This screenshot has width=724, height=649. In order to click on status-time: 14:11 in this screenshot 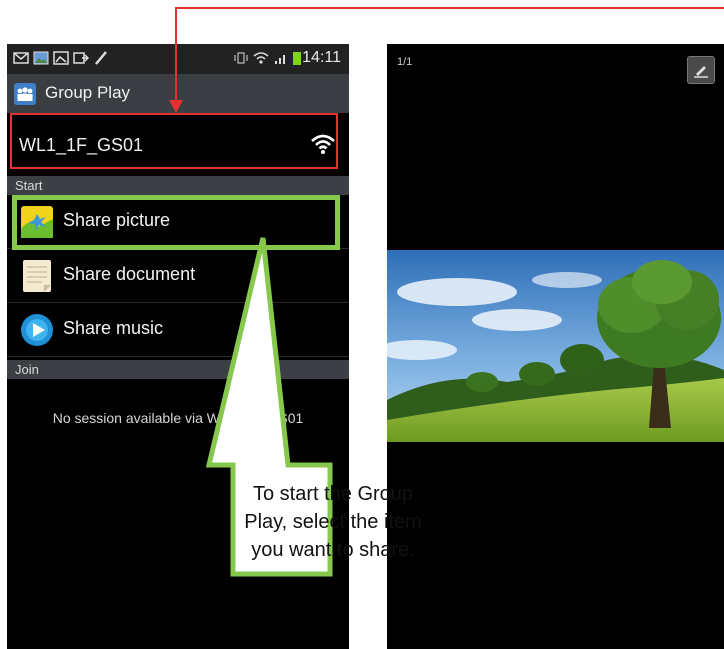, I will do `click(321, 57)`.